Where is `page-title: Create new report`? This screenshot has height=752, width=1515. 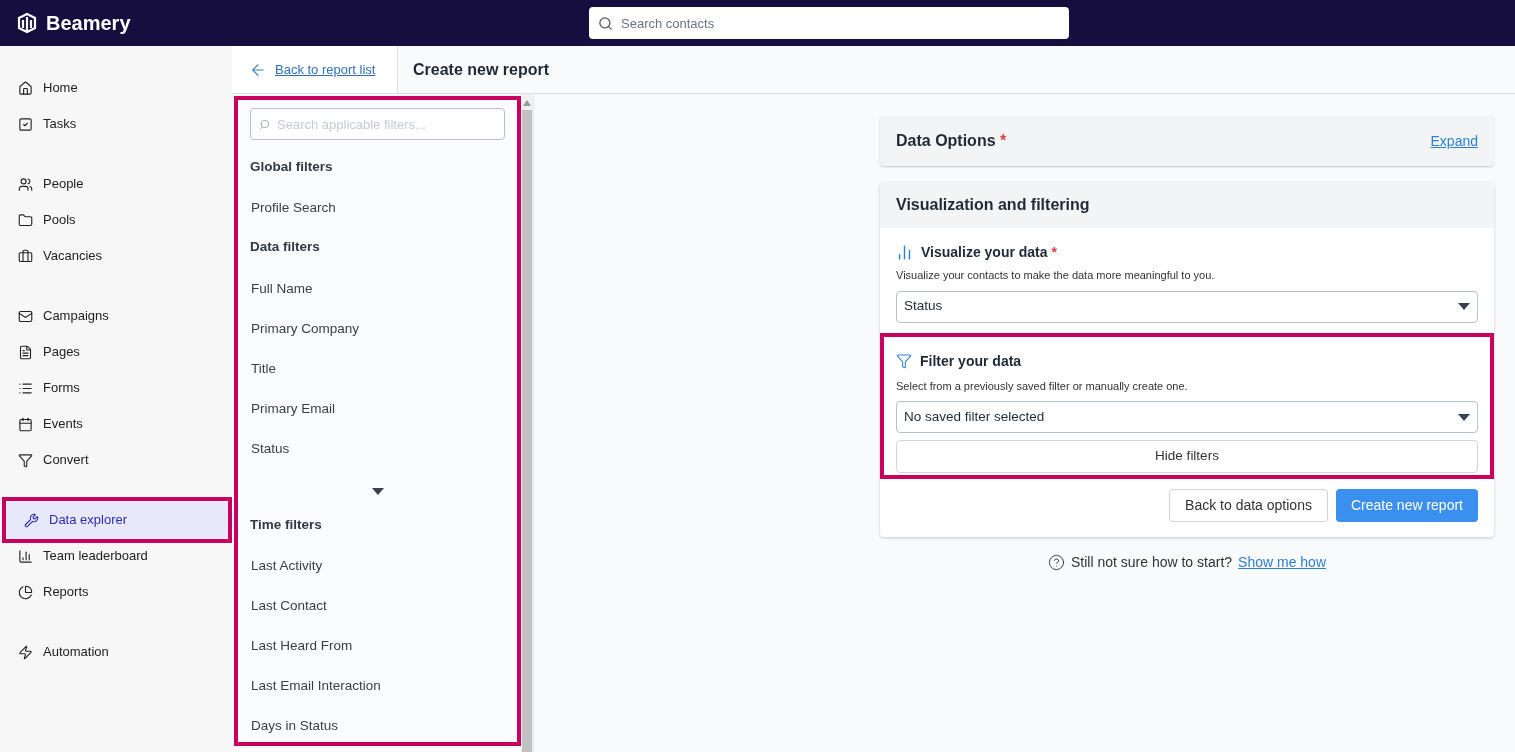
page-title: Create new report is located at coordinates (481, 69).